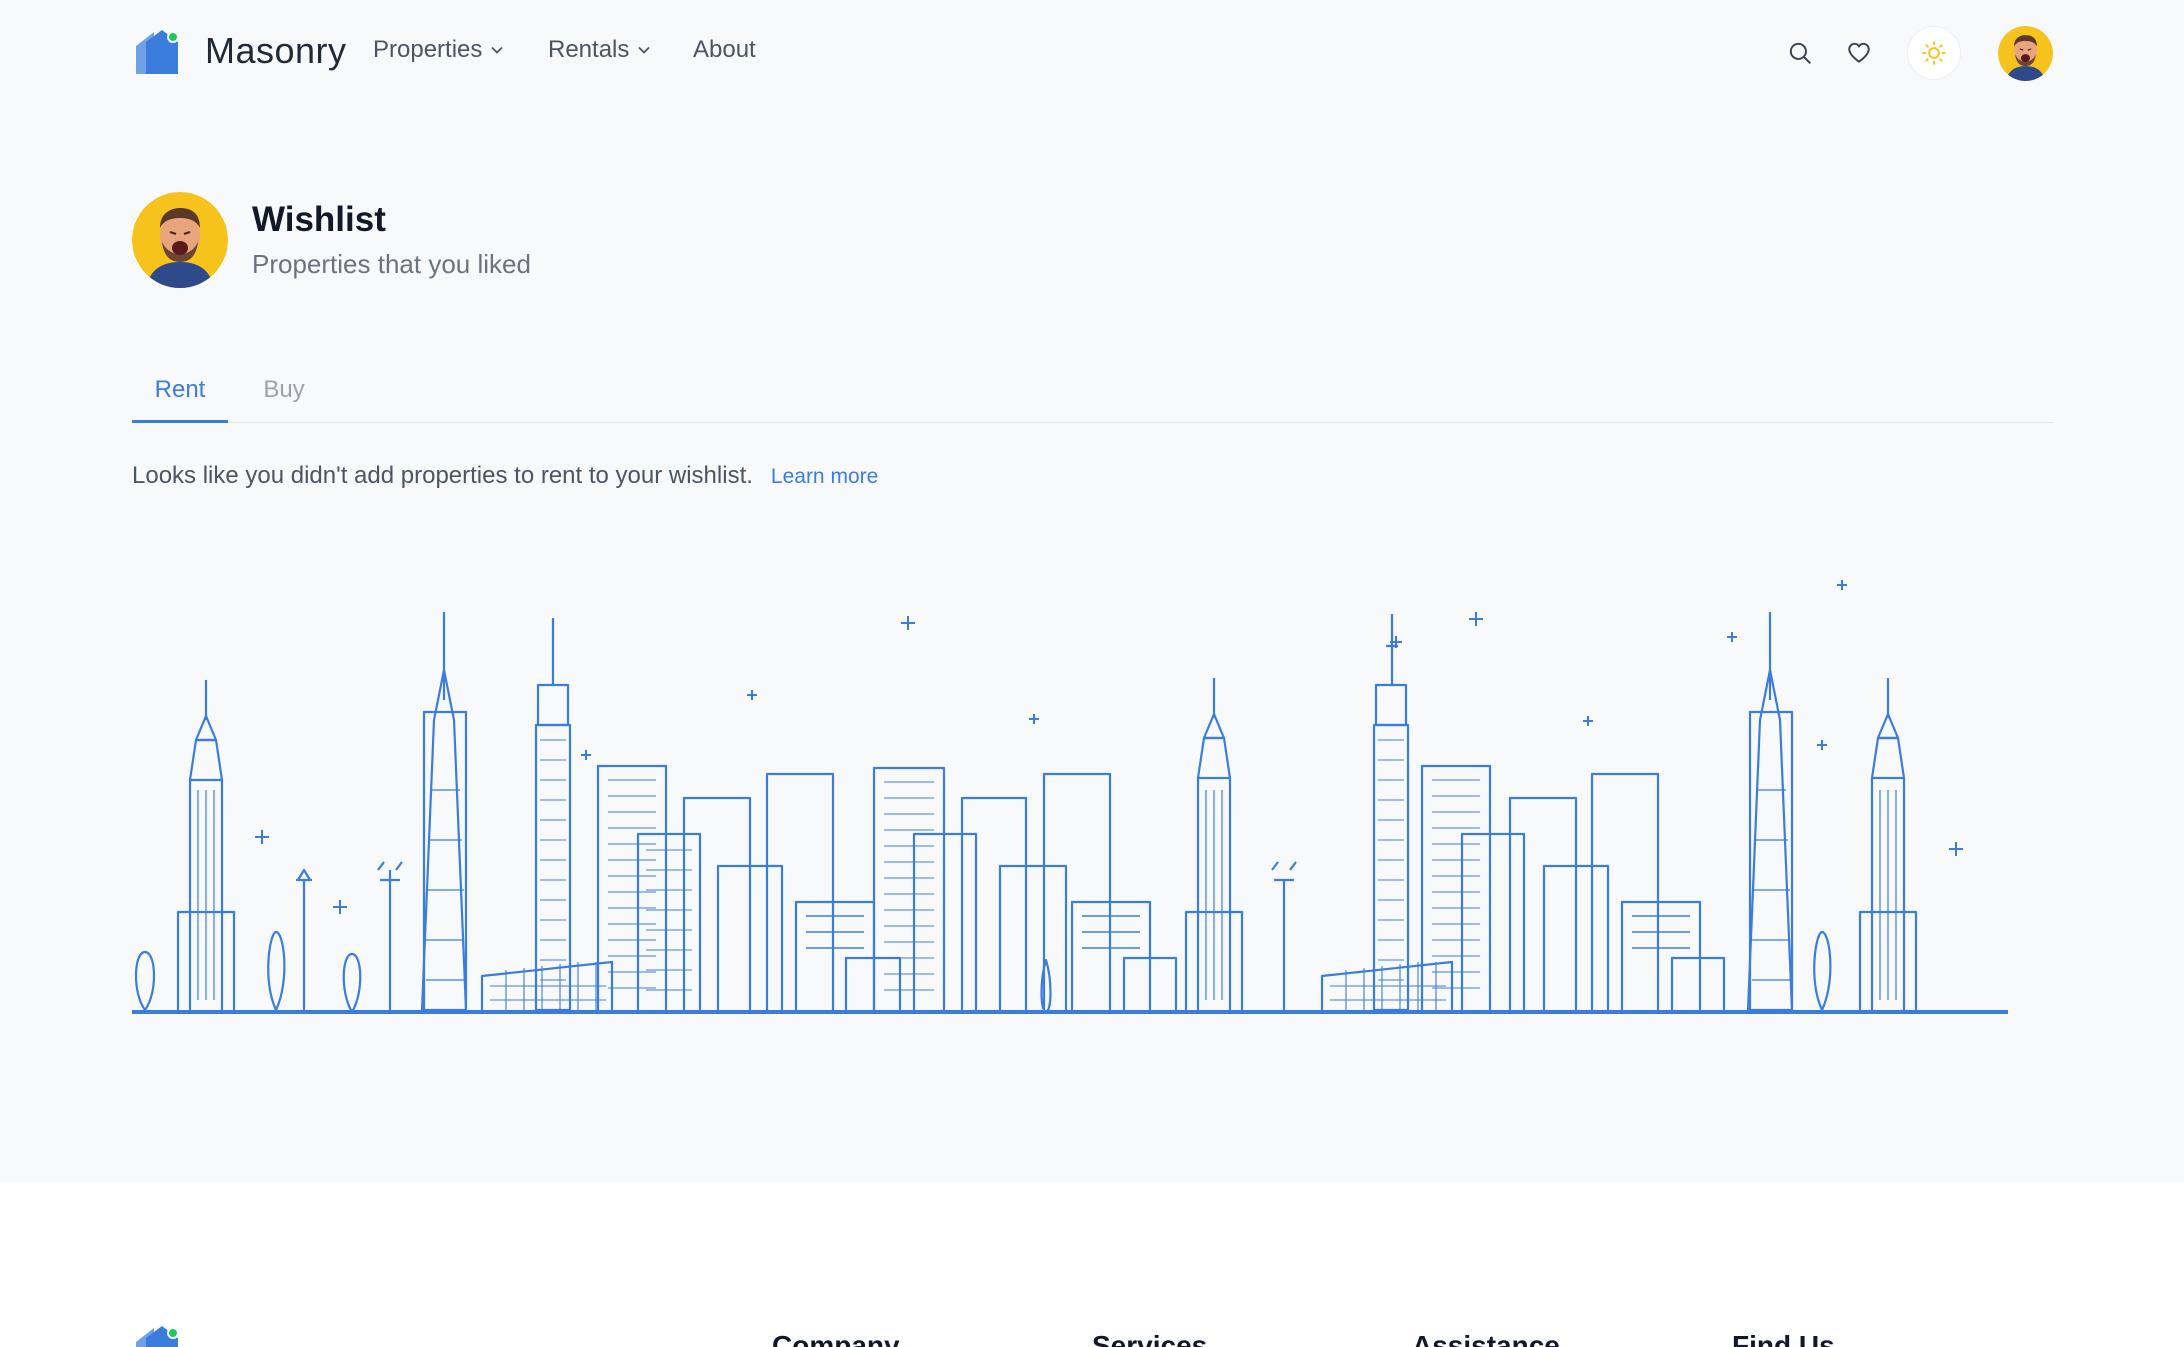  Describe the element at coordinates (276, 51) in the screenshot. I see `brand-name: Masonry` at that location.